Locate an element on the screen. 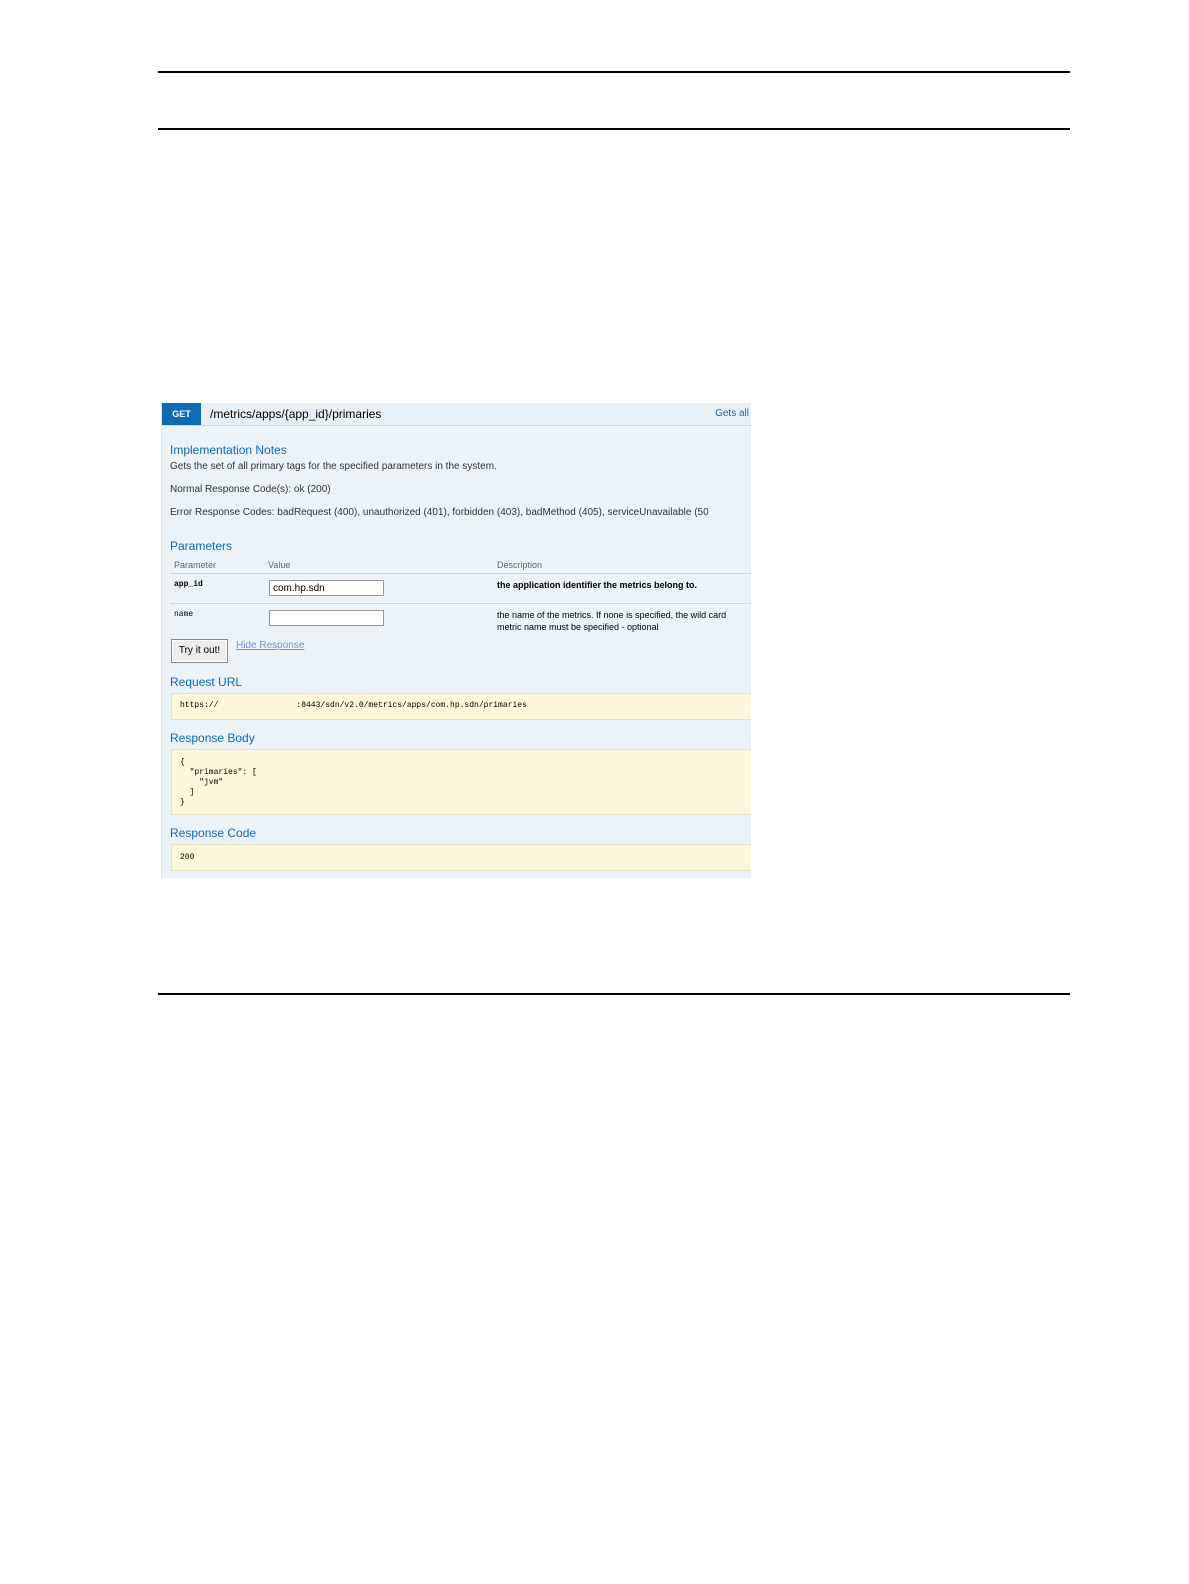 The height and width of the screenshot is (1584, 1189). response-body-box: { "primaries": [ "jvm" ] } is located at coordinates (461, 782).